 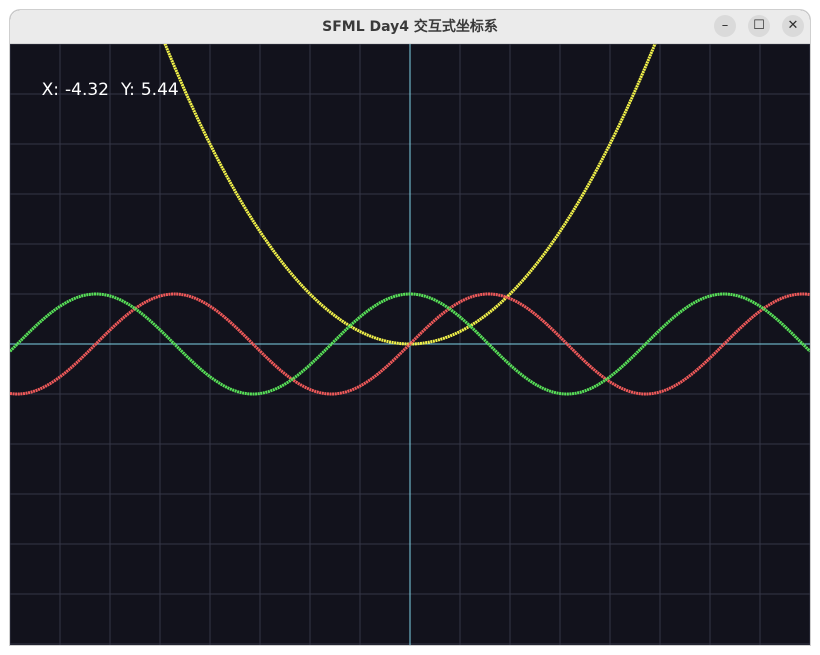 What do you see at coordinates (105, 77) in the screenshot?
I see `cursor-coordinate-readout: X: -4.32 Y: 5.44` at bounding box center [105, 77].